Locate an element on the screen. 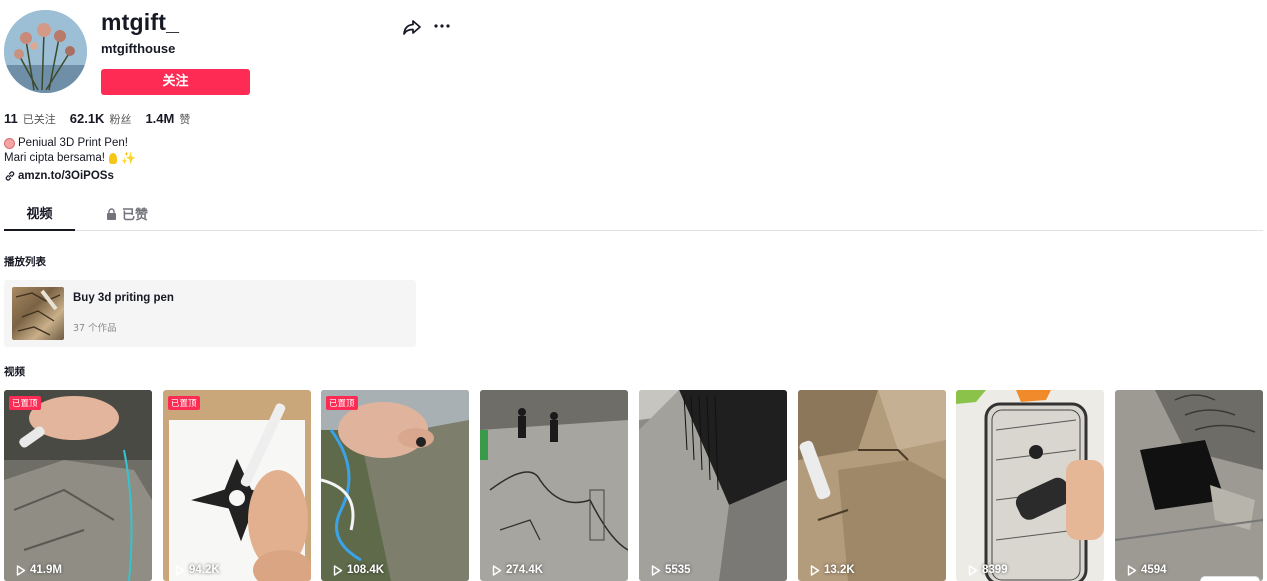  view-count: 108.4K is located at coordinates (358, 570).